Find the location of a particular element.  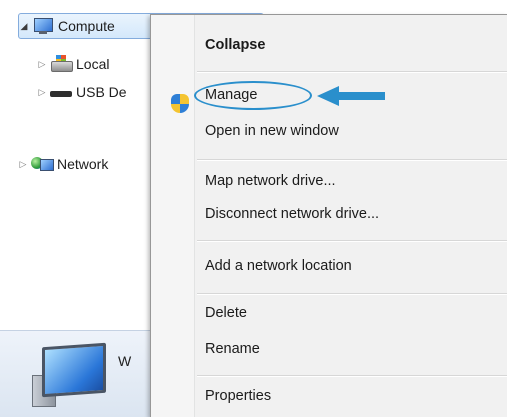

menu-item-open-in-new-window: Open in new window is located at coordinates (272, 131).